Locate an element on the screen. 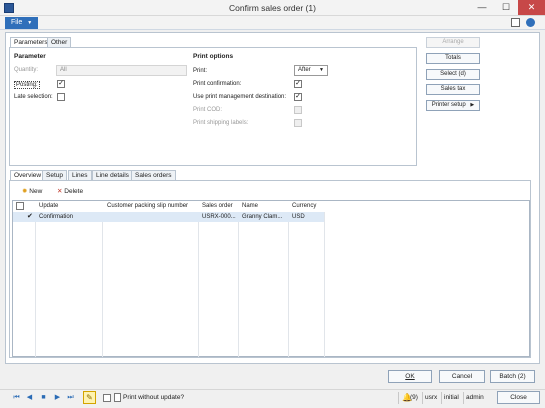  print-select: After ▼ is located at coordinates (311, 70).